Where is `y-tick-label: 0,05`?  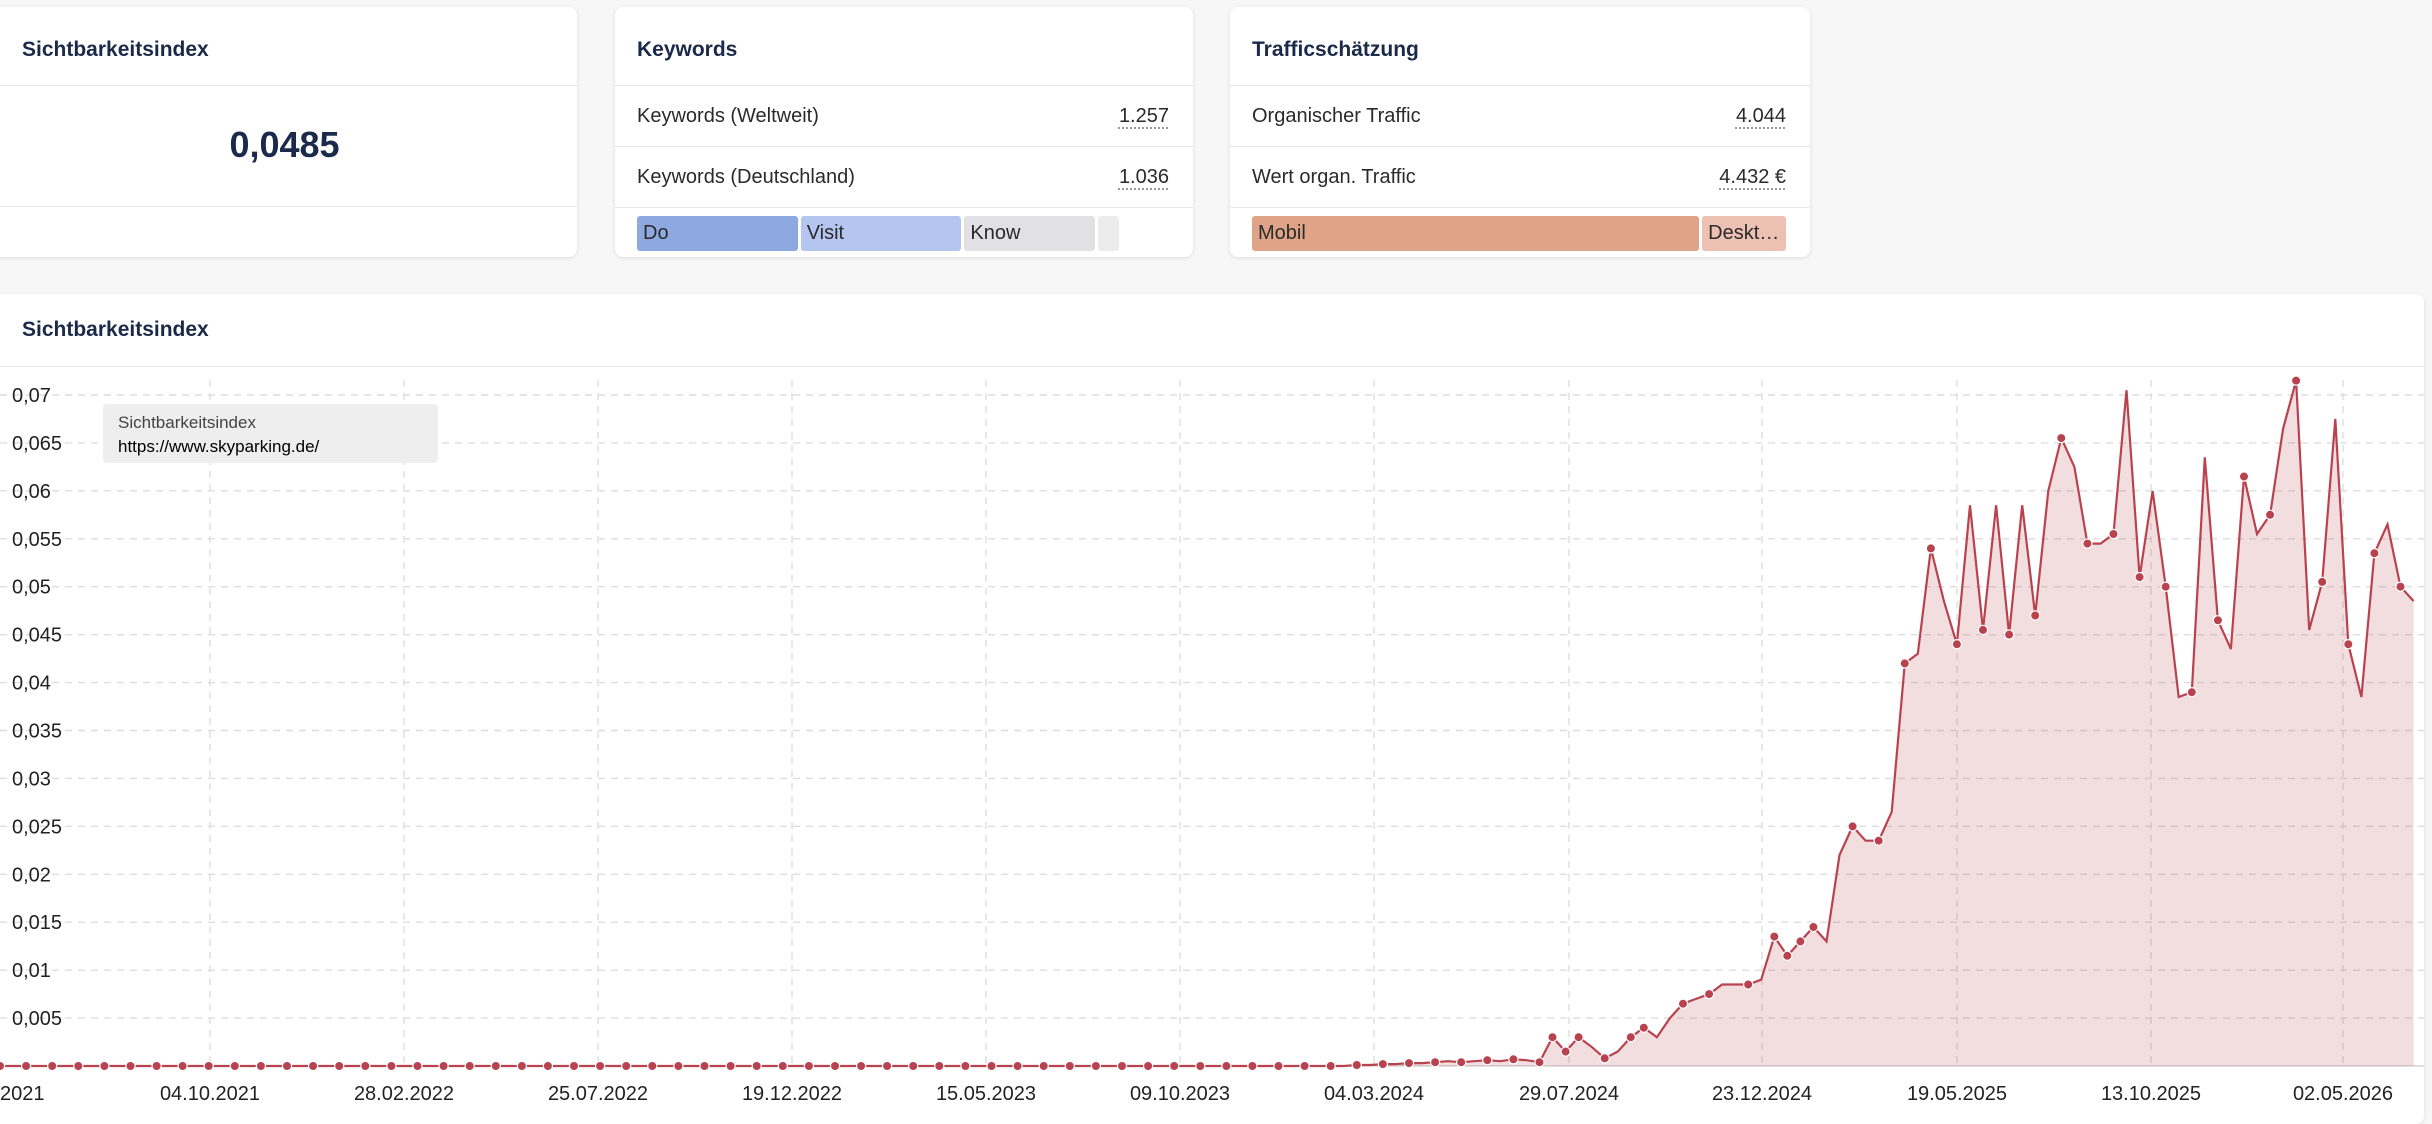 y-tick-label: 0,05 is located at coordinates (31, 588).